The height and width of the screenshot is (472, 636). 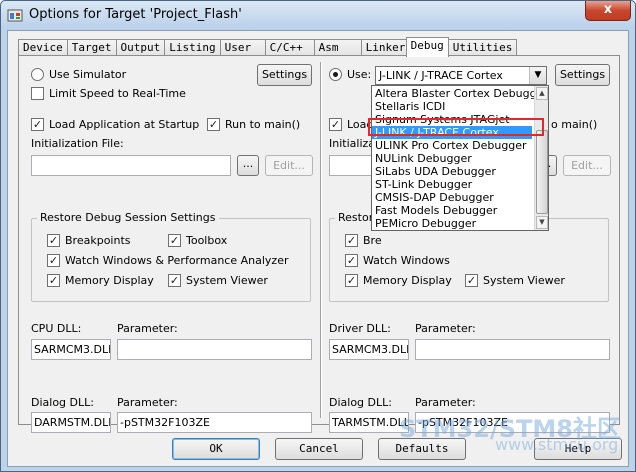 What do you see at coordinates (423, 184) in the screenshot?
I see `dropdown-item-st-link: ST-Link Debugger` at bounding box center [423, 184].